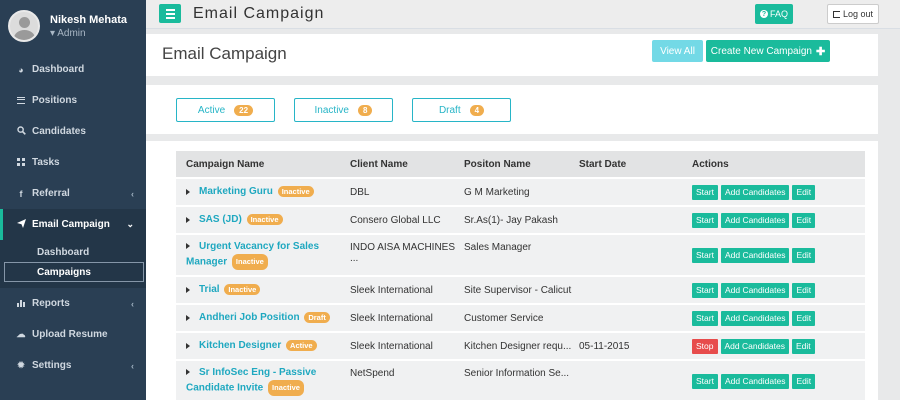 The image size is (900, 400). What do you see at coordinates (360, 192) in the screenshot?
I see `client-name: DBL` at bounding box center [360, 192].